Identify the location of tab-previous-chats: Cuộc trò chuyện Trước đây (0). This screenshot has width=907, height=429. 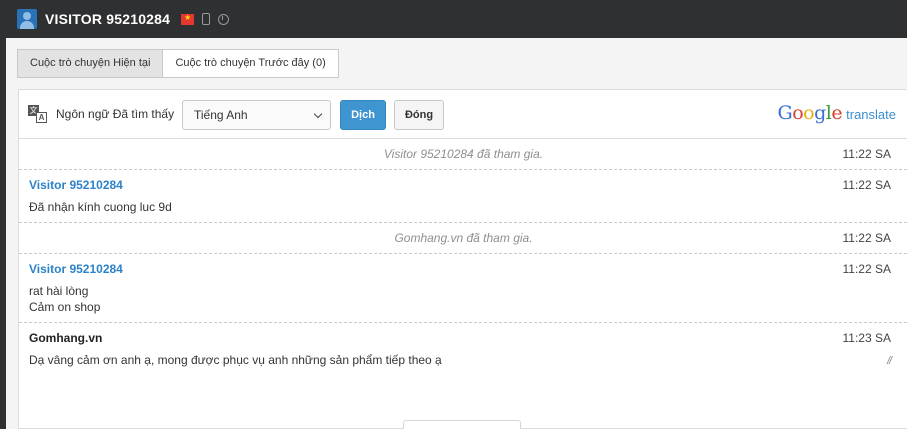
(250, 63).